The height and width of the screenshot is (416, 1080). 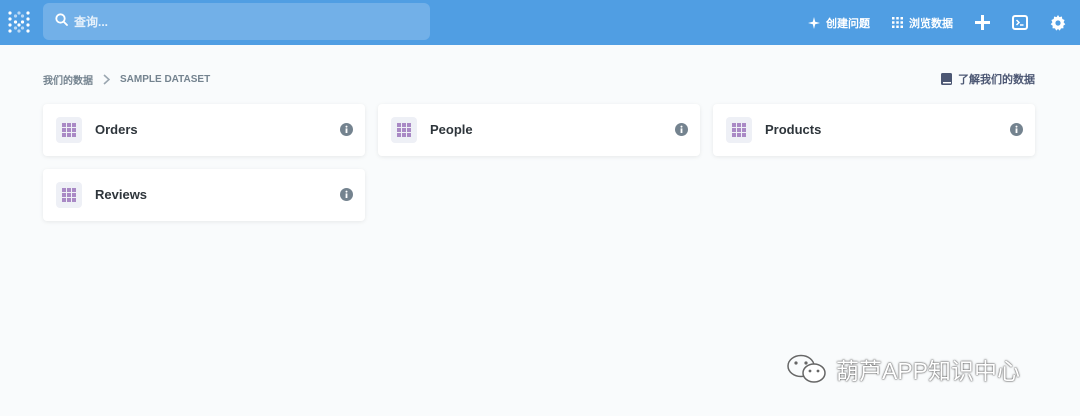 What do you see at coordinates (996, 80) in the screenshot?
I see `learn-about-data-label: 了解我们的数据` at bounding box center [996, 80].